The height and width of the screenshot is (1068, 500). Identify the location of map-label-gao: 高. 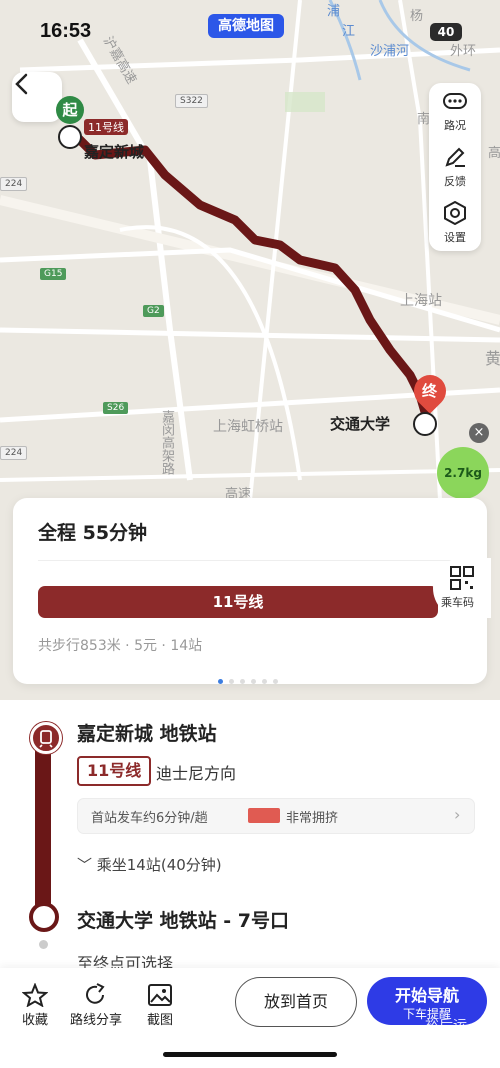
(494, 153).